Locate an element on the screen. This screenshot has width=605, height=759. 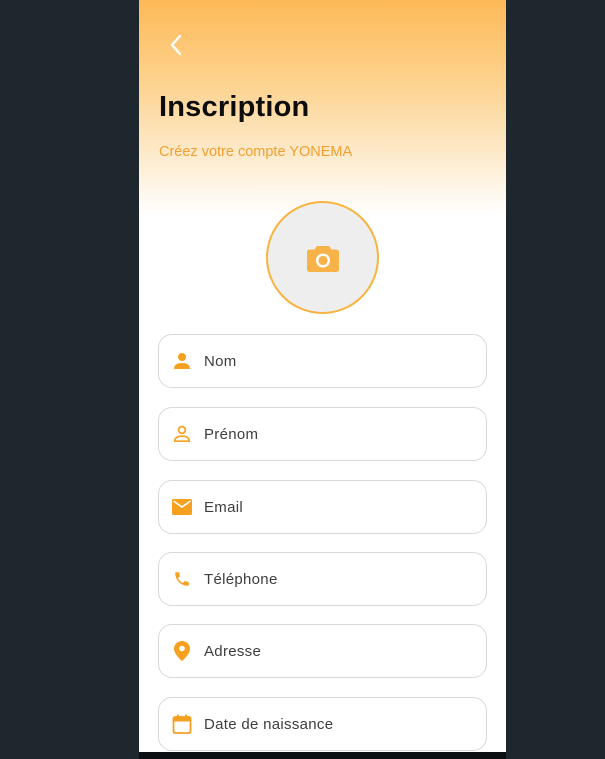
location-pin-icon is located at coordinates (182, 651).